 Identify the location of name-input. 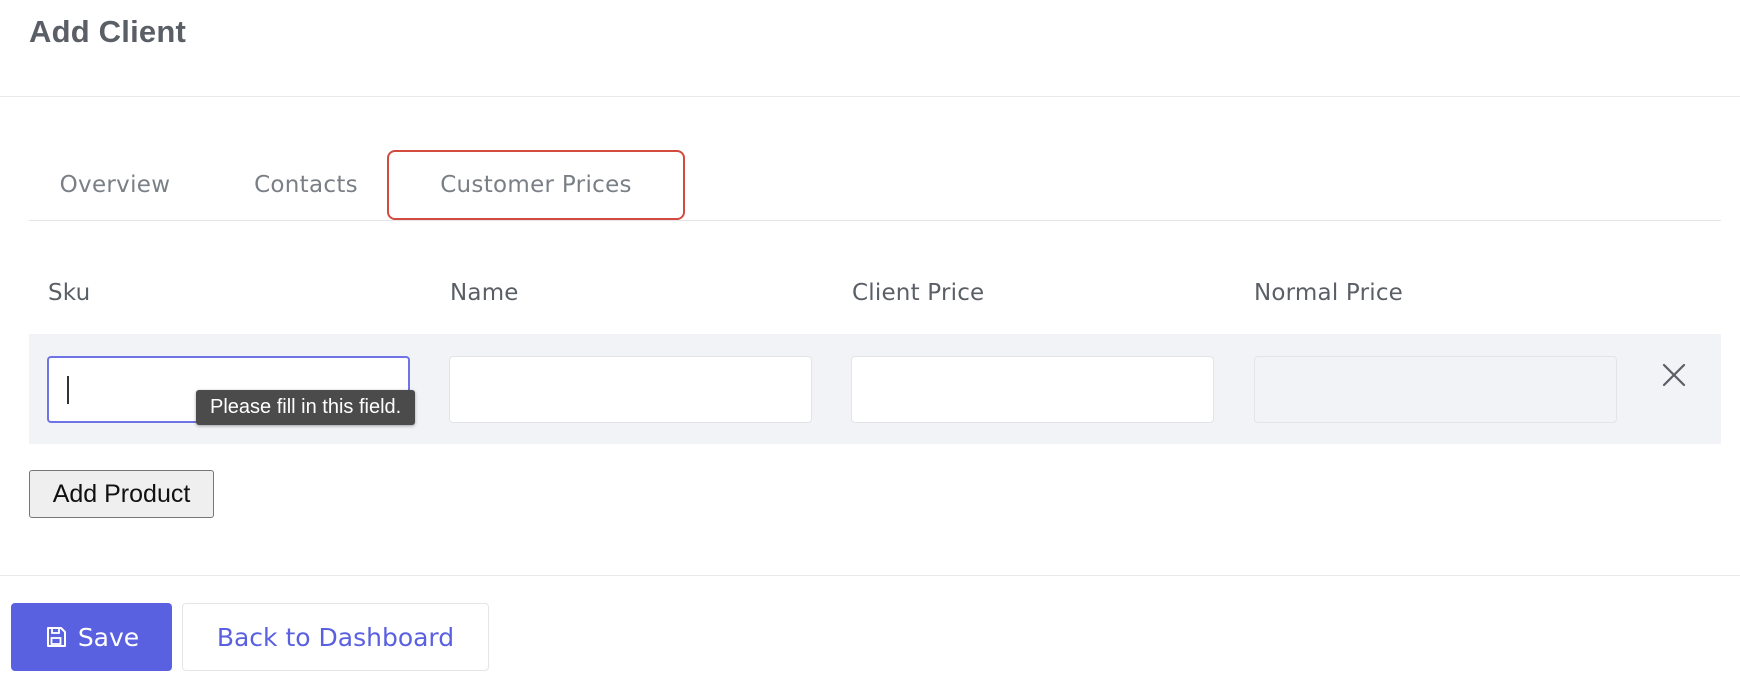
(630, 389).